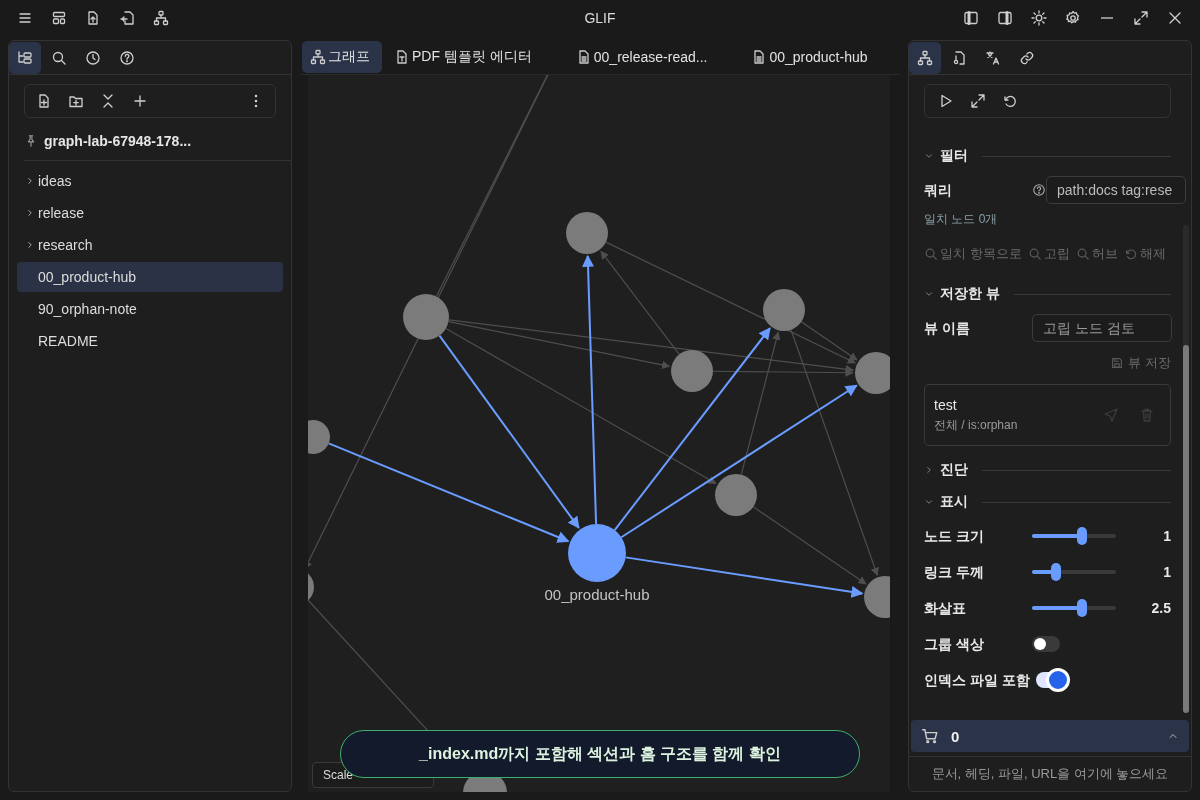  What do you see at coordinates (954, 536) in the screenshot?
I see `setting-label: 노드 크기` at bounding box center [954, 536].